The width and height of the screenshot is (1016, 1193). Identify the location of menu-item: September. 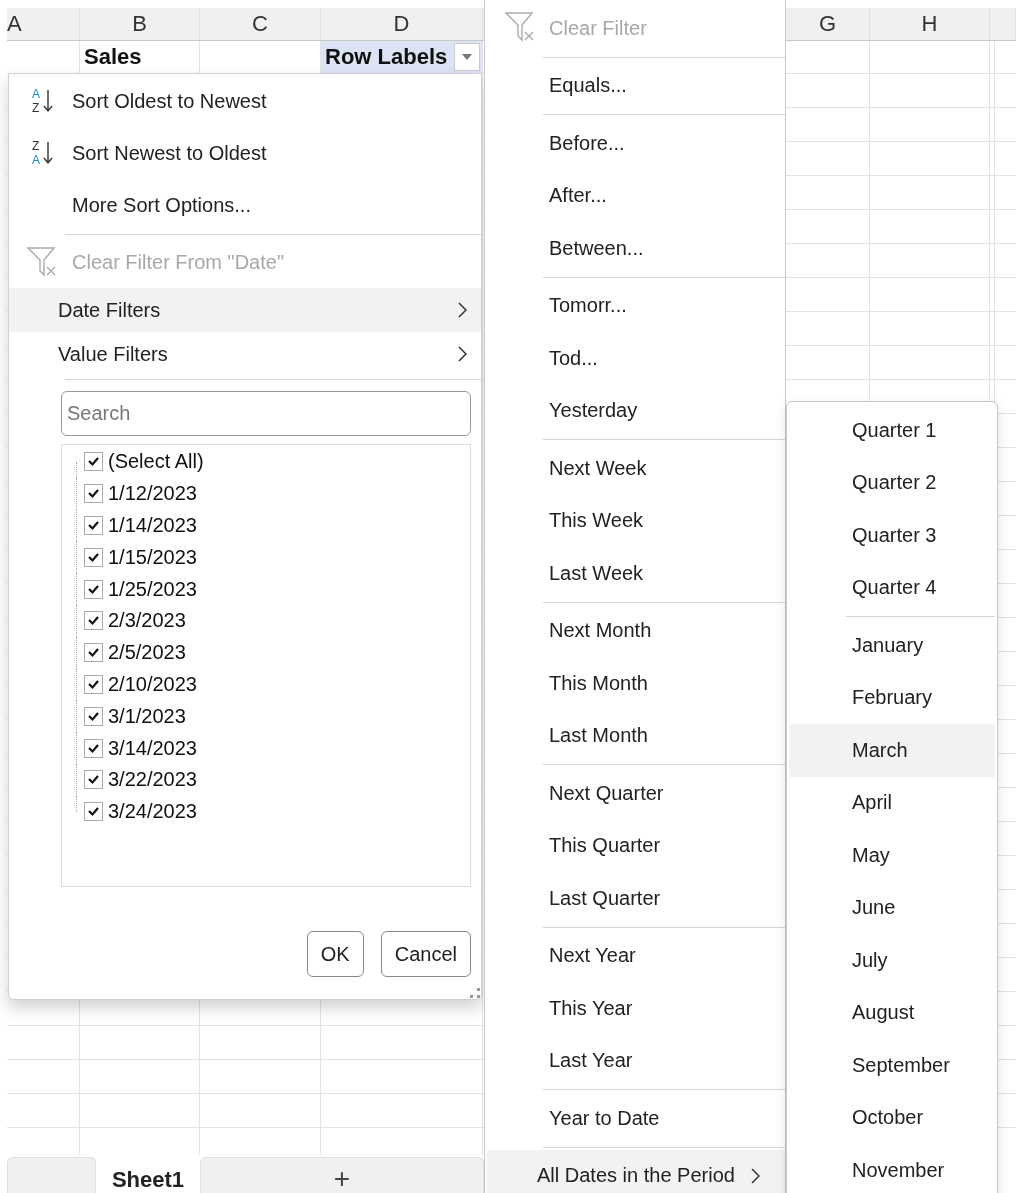
(892, 1065).